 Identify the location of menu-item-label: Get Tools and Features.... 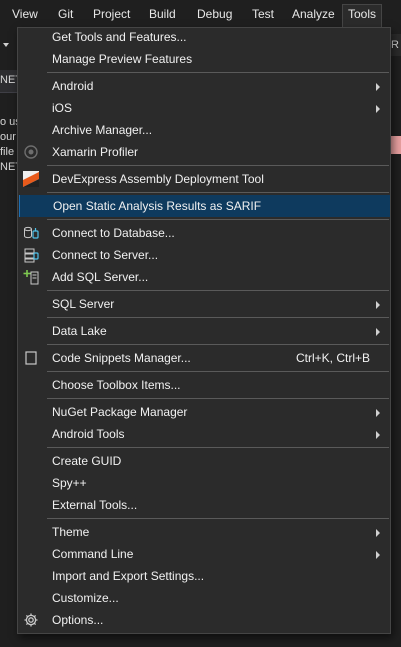
(119, 37).